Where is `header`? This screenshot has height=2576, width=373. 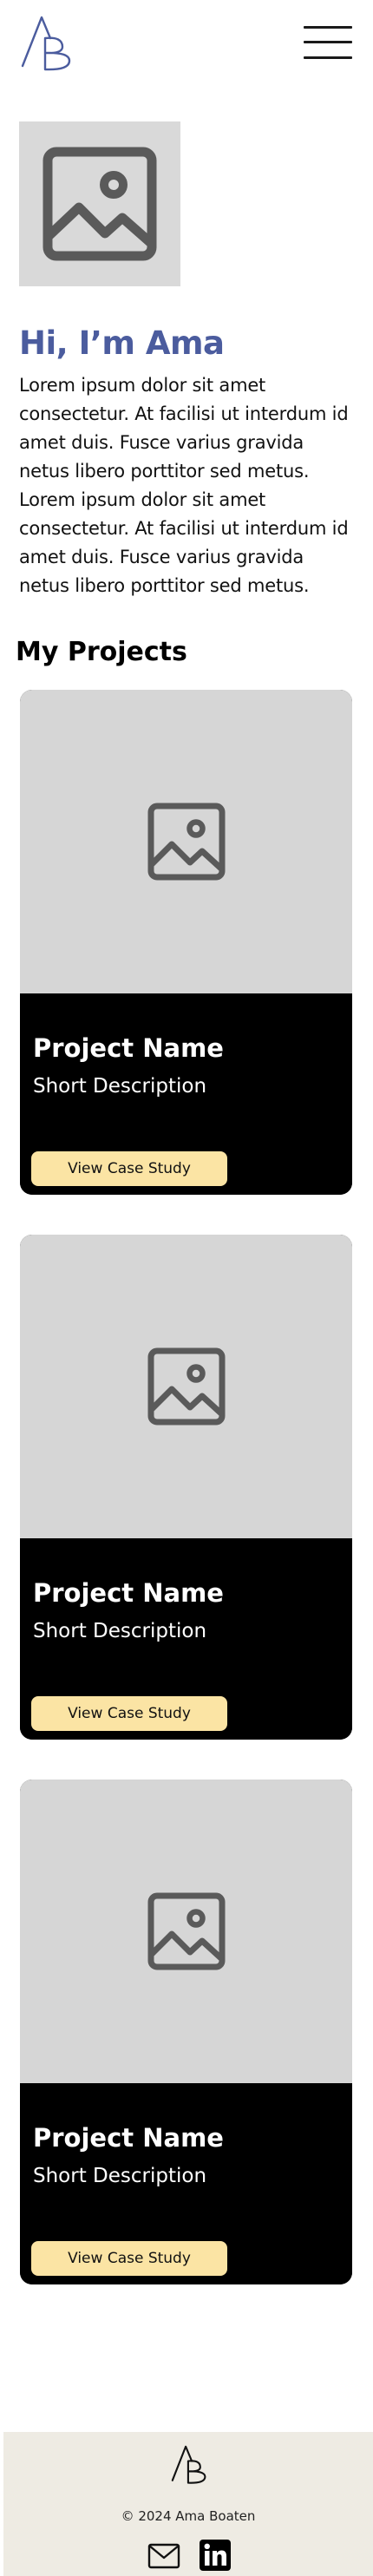
header is located at coordinates (187, 43).